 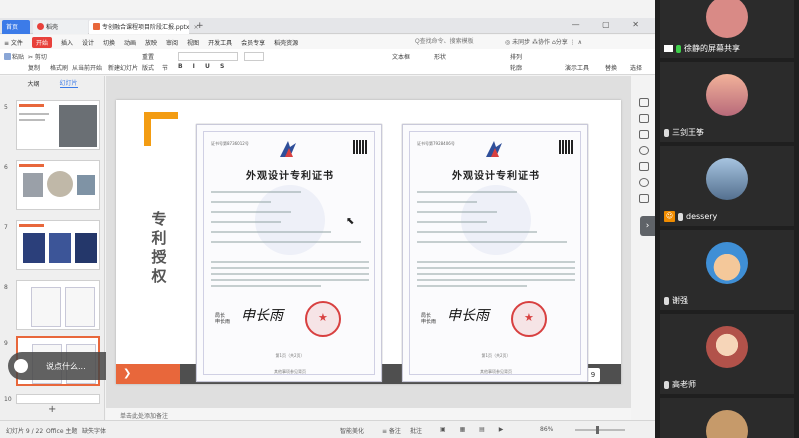 What do you see at coordinates (440, 56) in the screenshot?
I see `shape-button: 形状` at bounding box center [440, 56].